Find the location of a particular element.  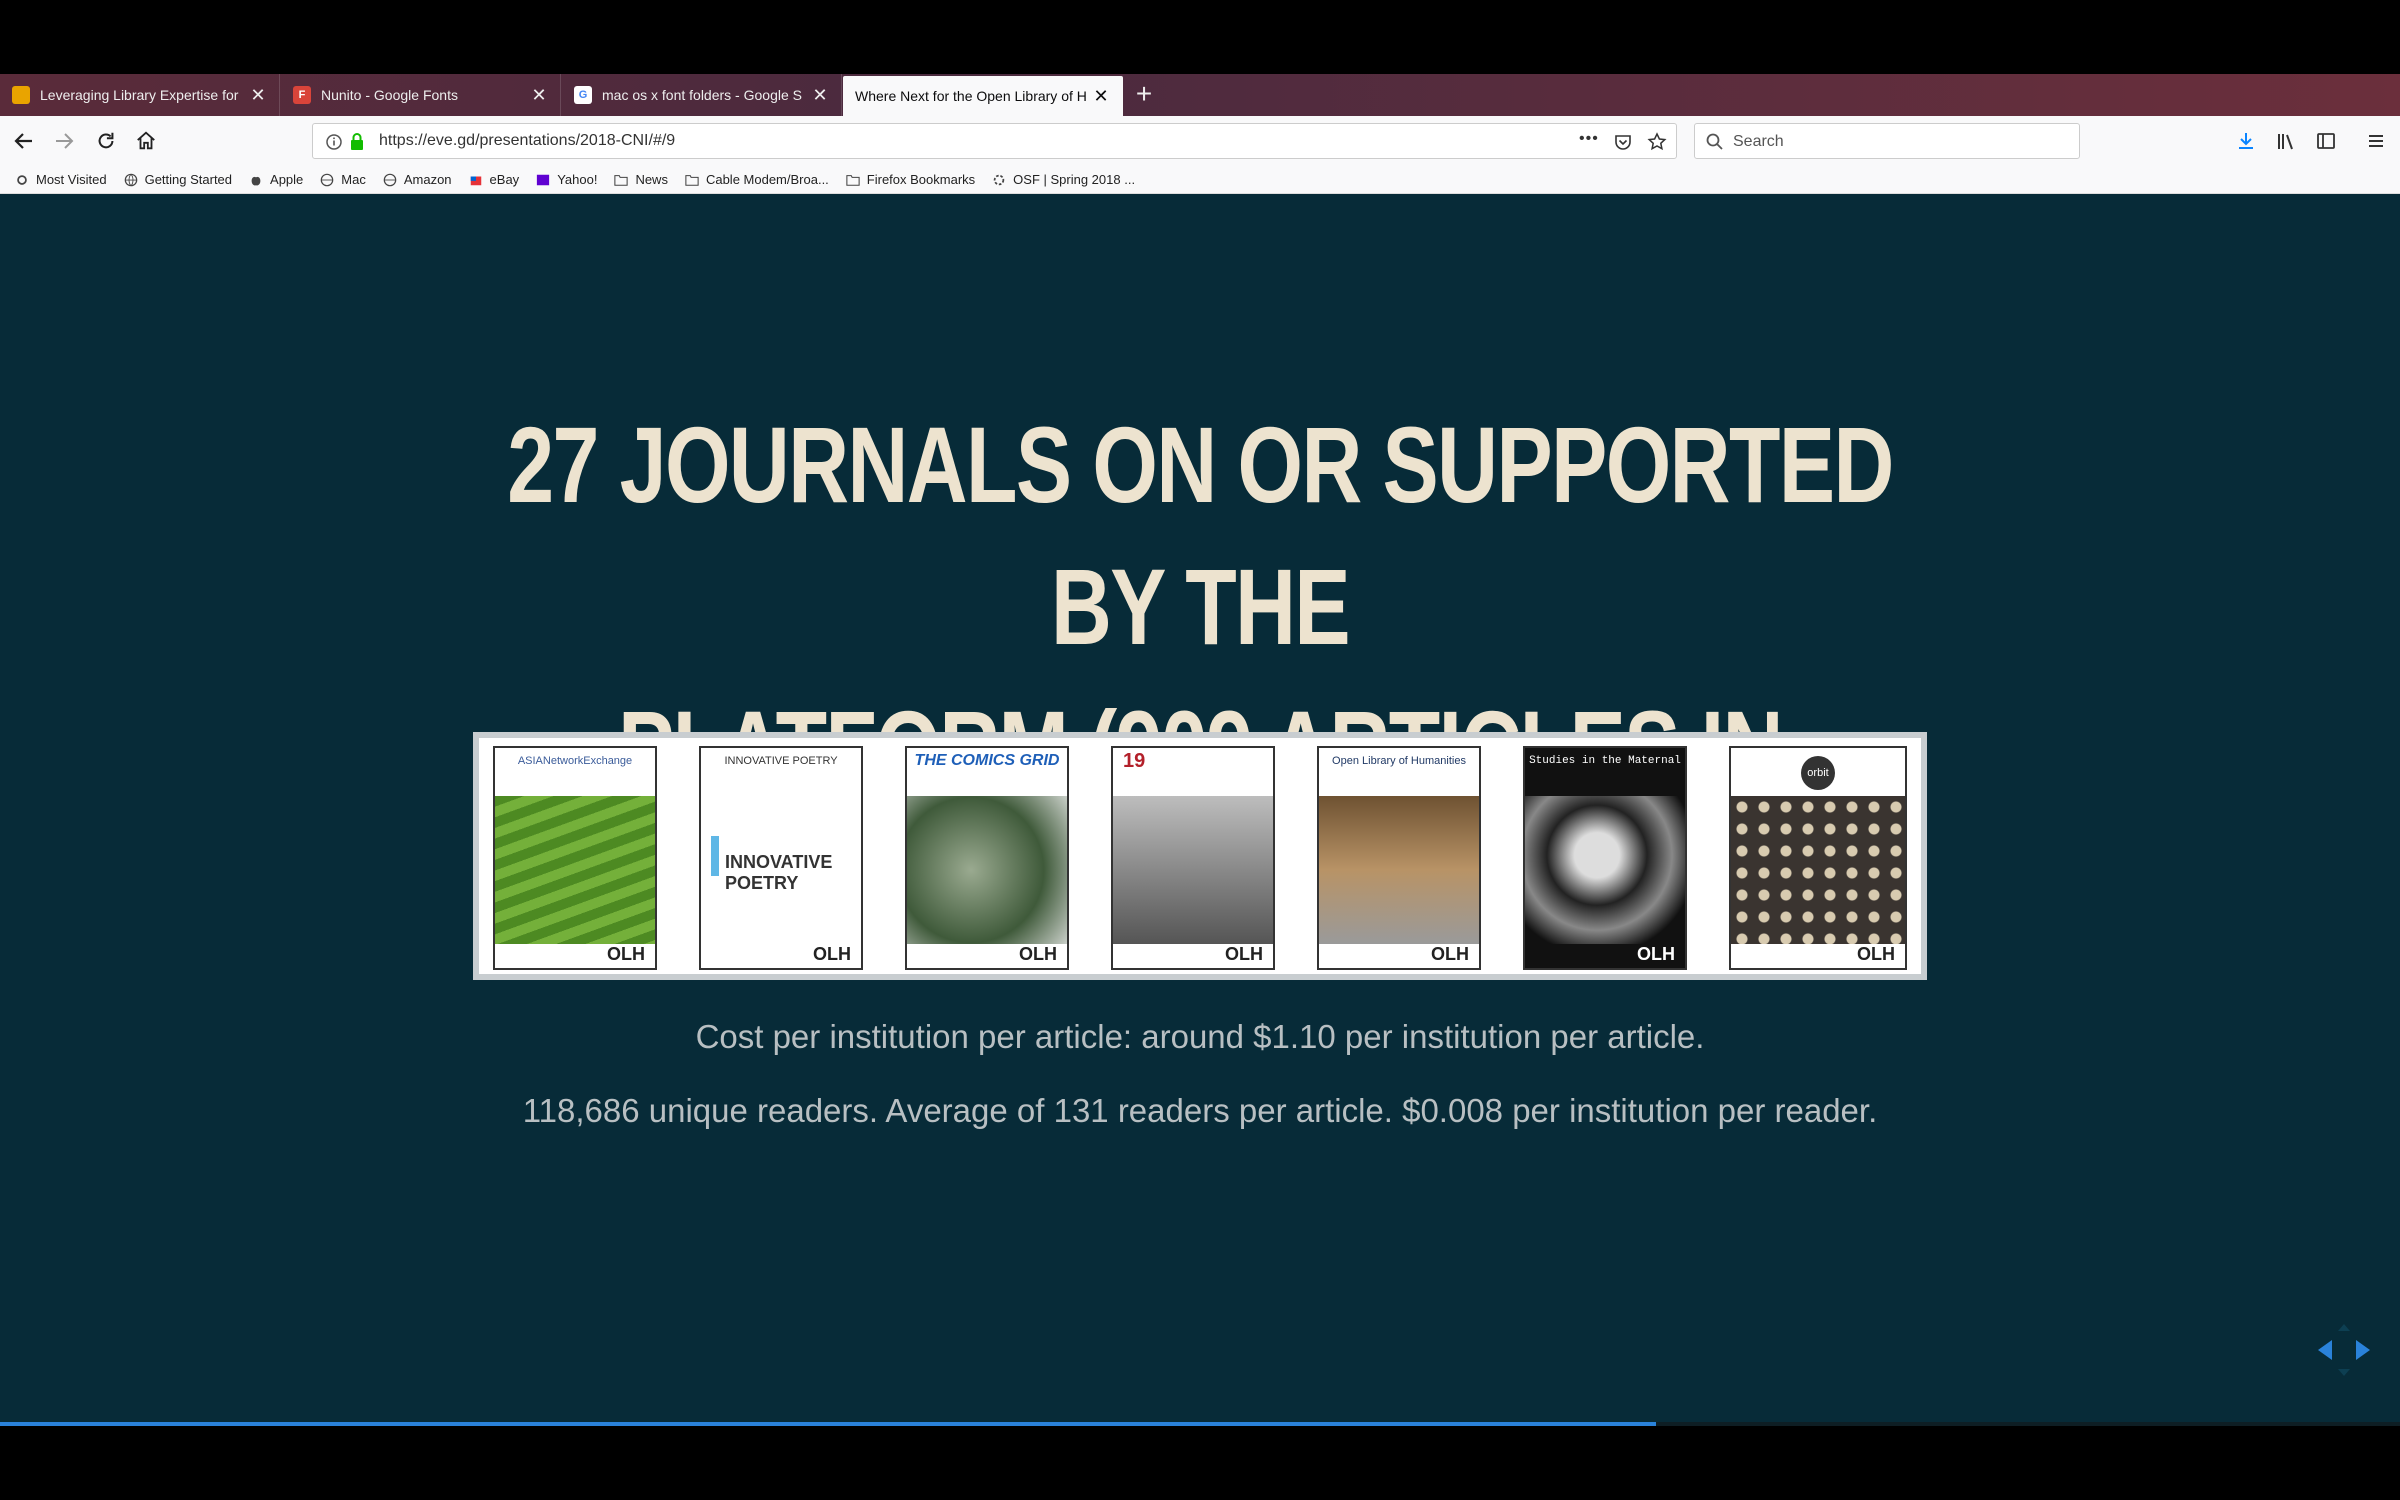

bookmark-yahoo: Yahoo! is located at coordinates (566, 179).